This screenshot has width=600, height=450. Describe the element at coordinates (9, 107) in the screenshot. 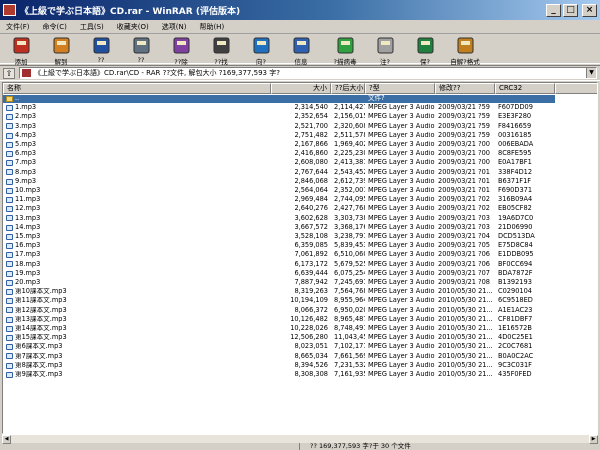

I see `audio-file-icon` at that location.